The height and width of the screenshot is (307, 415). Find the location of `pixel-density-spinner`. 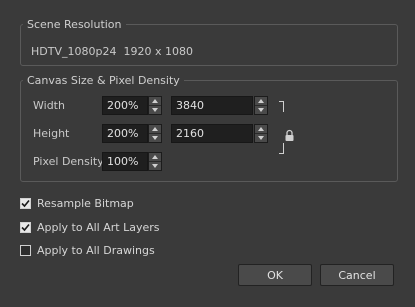

pixel-density-spinner is located at coordinates (155, 161).